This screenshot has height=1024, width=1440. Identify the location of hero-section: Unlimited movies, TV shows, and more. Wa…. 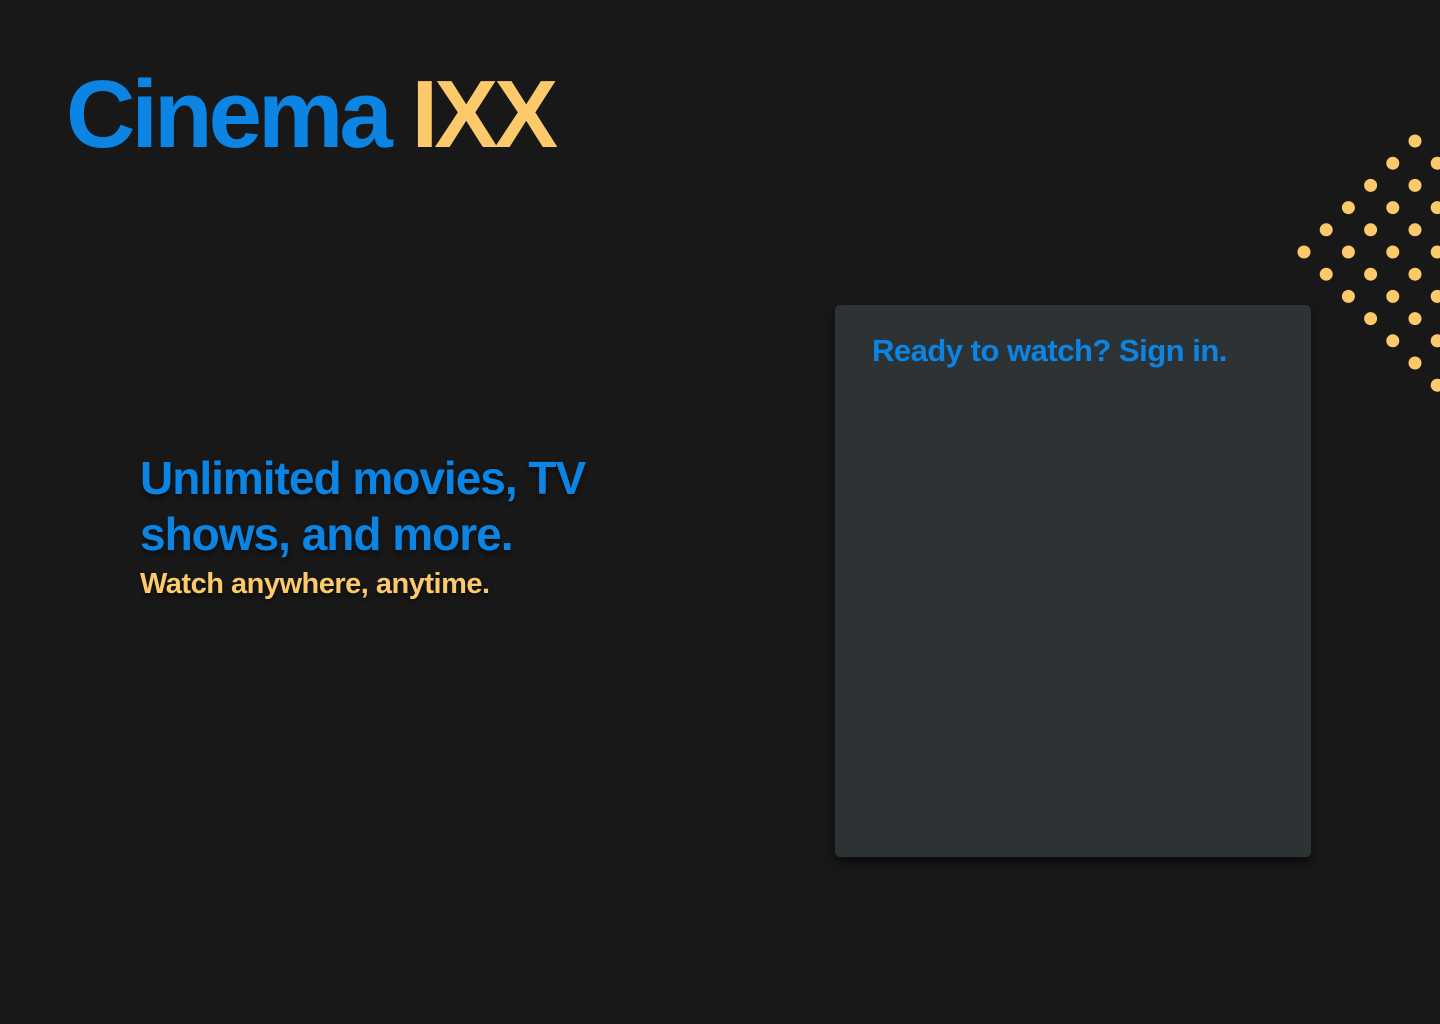
(400, 525).